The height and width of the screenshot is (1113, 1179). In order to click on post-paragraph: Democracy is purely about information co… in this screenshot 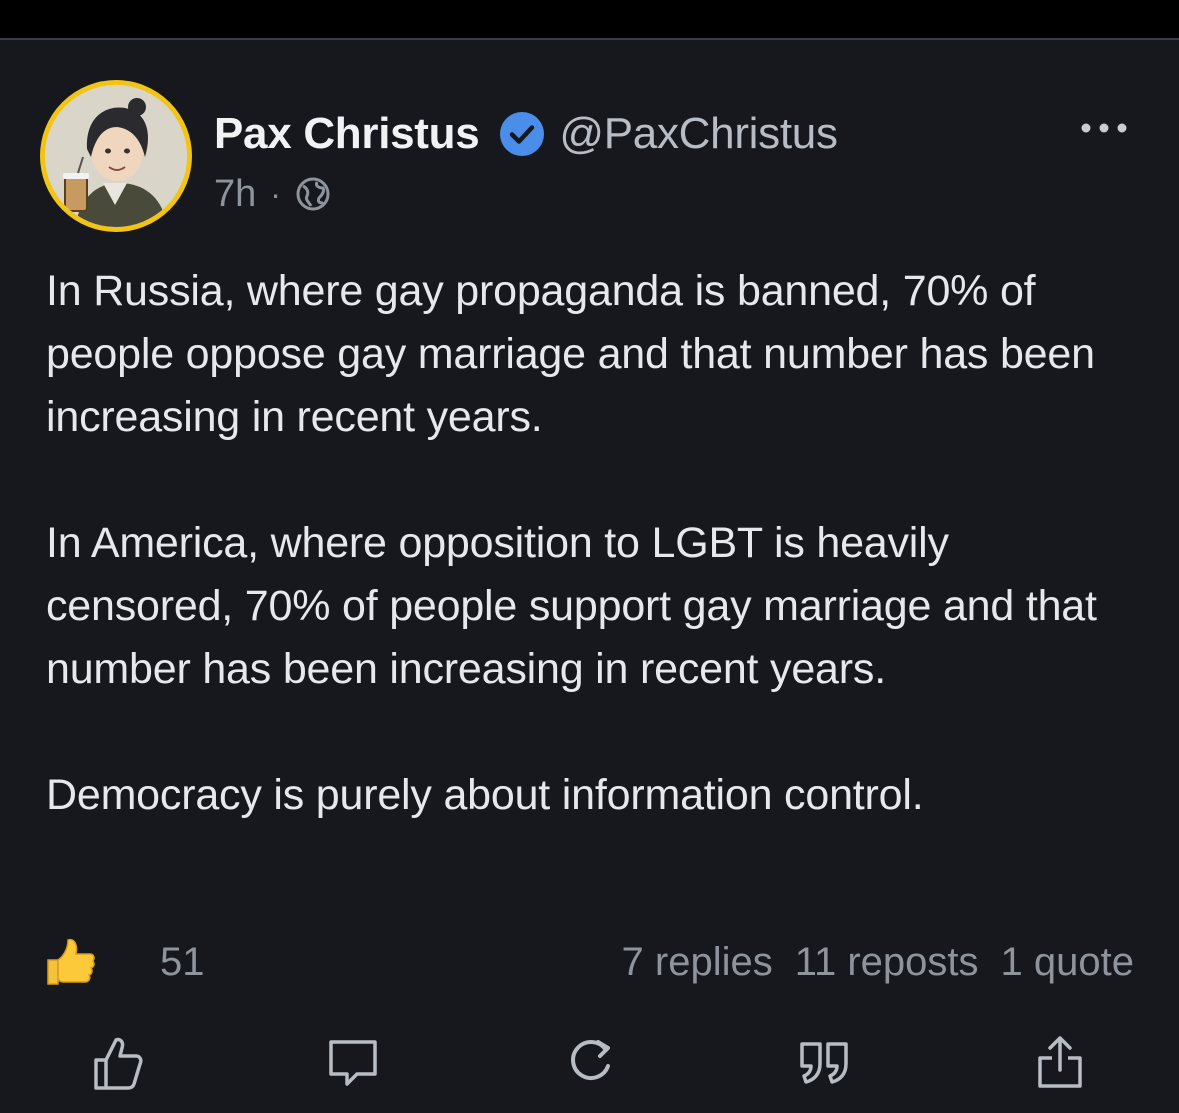, I will do `click(485, 795)`.